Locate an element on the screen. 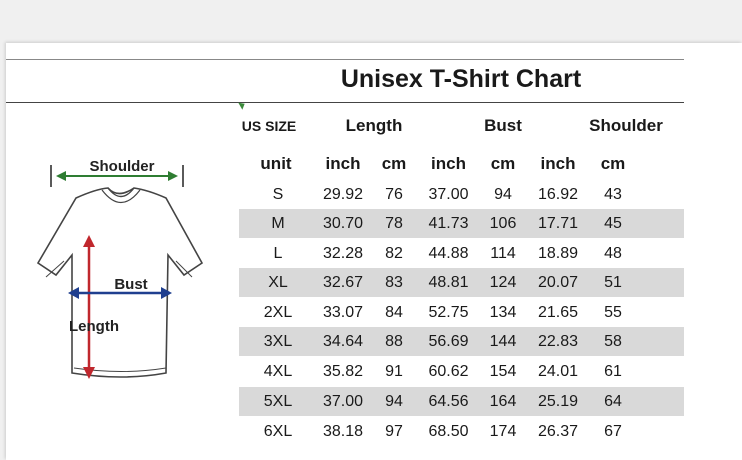 Image resolution: width=742 pixels, height=460 pixels. tshirt-diagram: Shoulder Bust Length is located at coordinates (120, 268).